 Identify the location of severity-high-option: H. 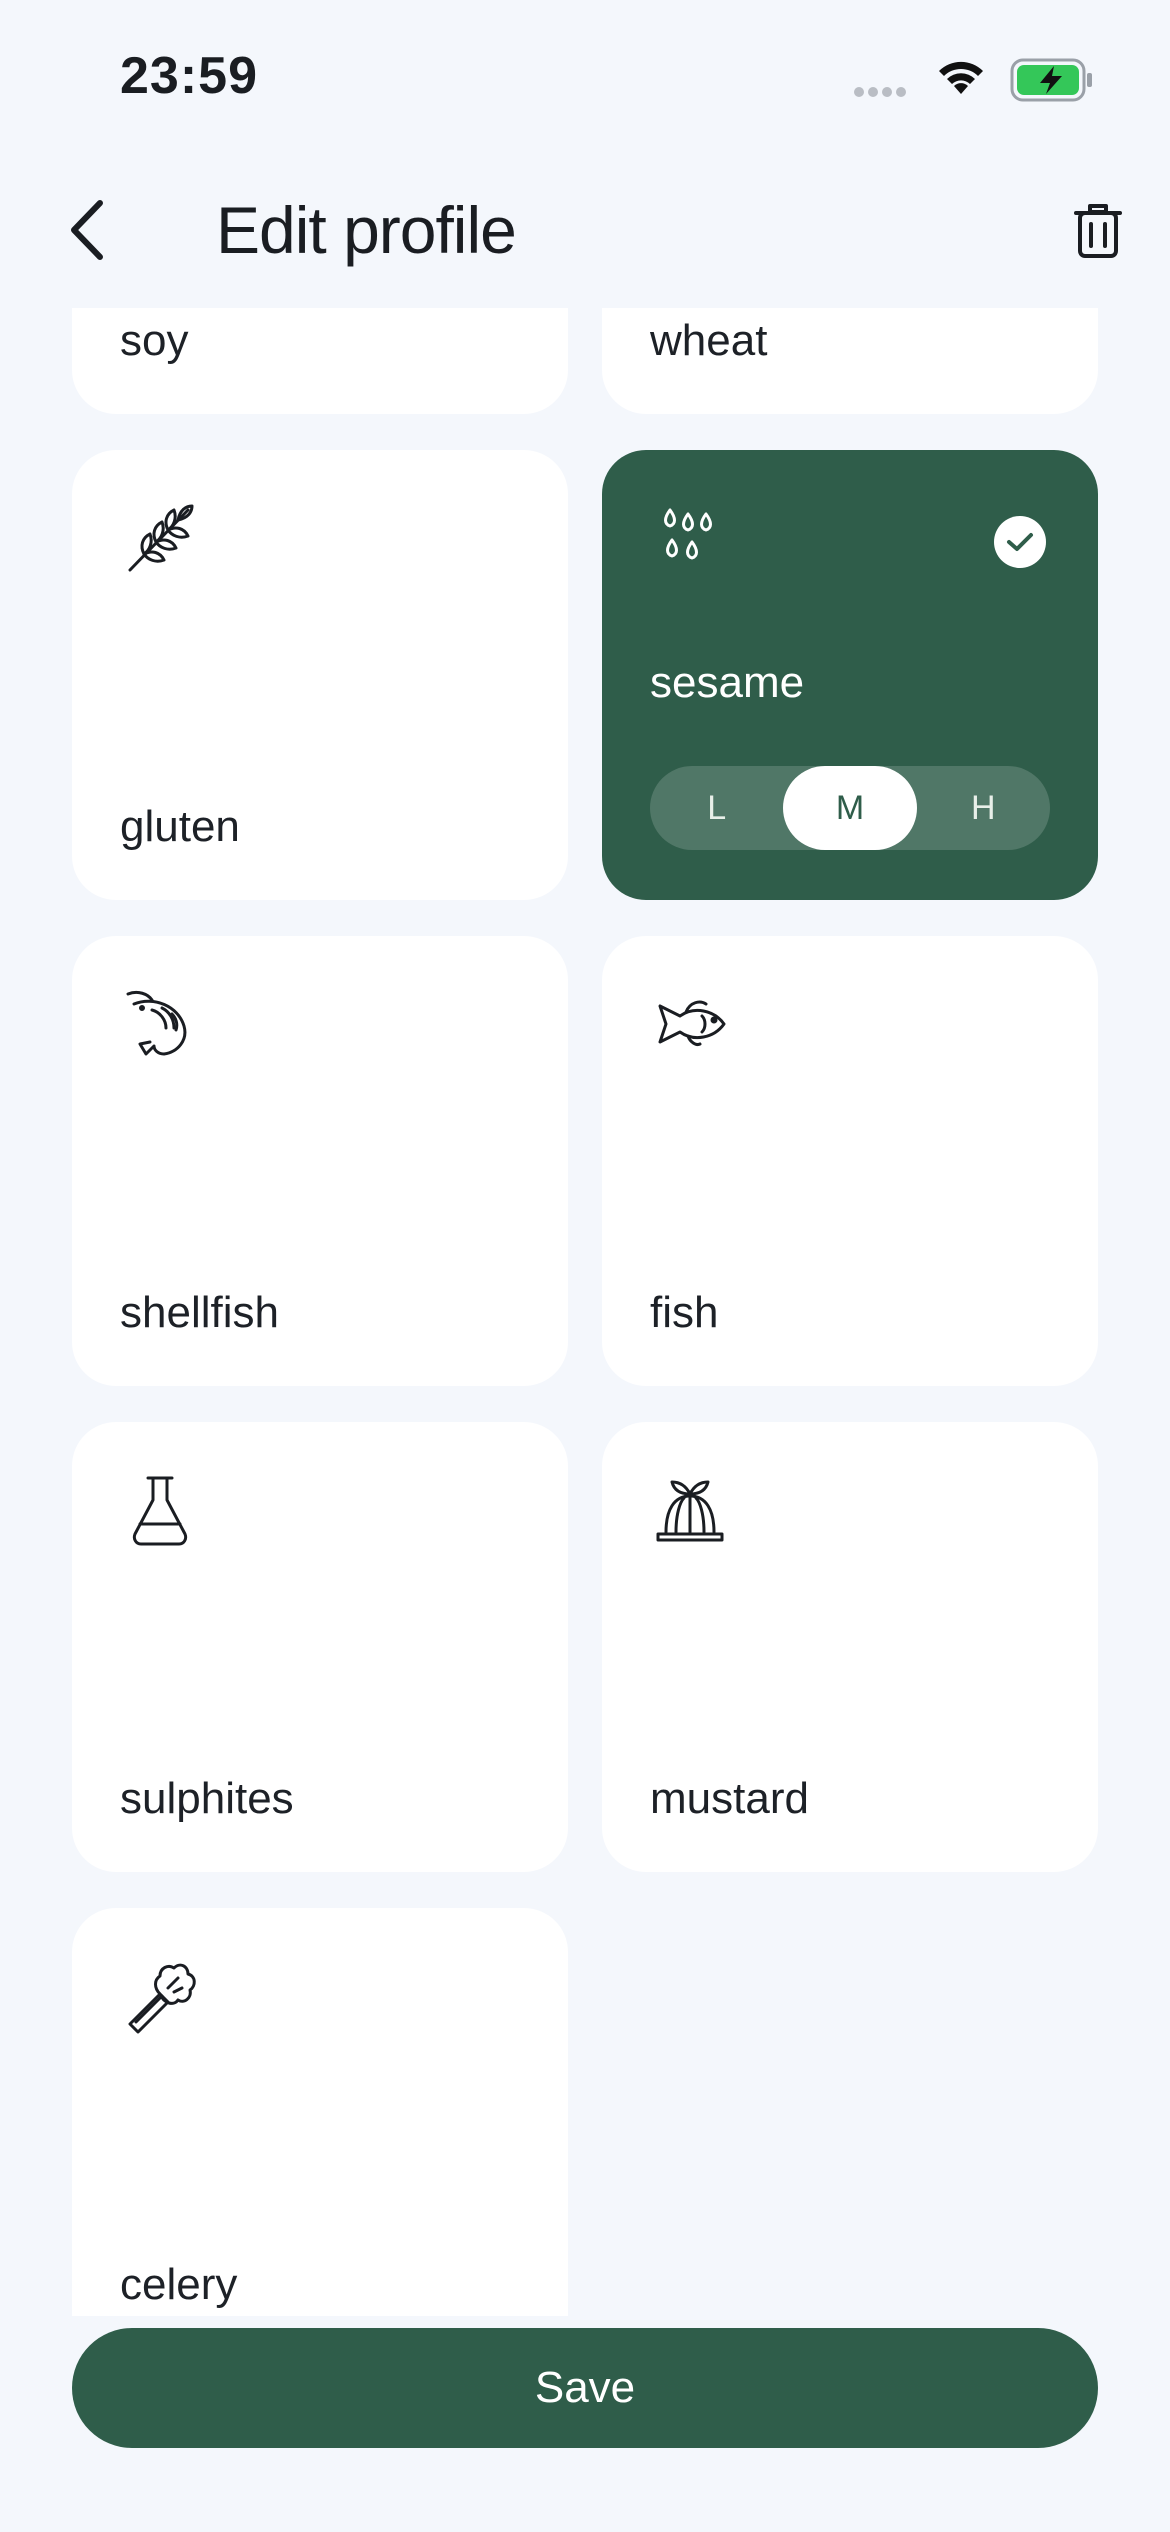
(983, 808).